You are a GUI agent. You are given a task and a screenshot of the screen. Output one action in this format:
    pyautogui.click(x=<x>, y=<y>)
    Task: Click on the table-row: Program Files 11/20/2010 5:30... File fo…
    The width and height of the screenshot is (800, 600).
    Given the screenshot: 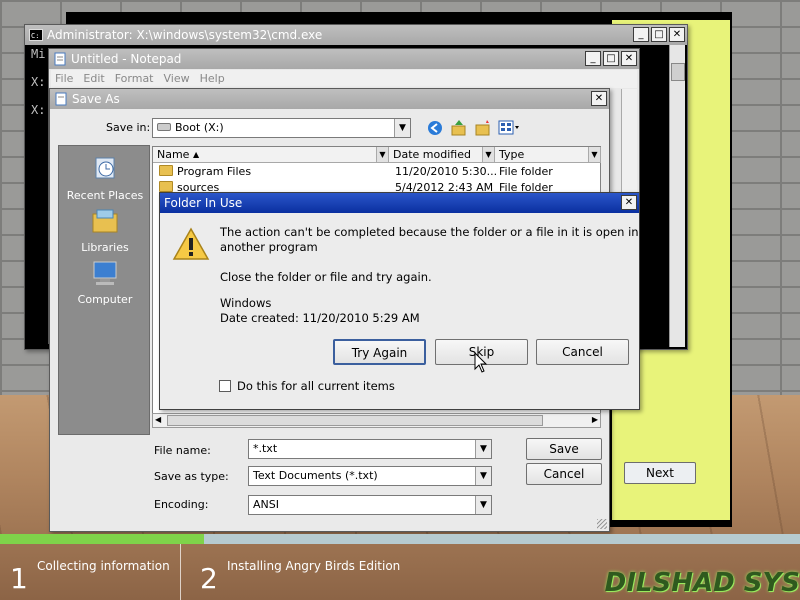 What is the action you would take?
    pyautogui.click(x=376, y=172)
    